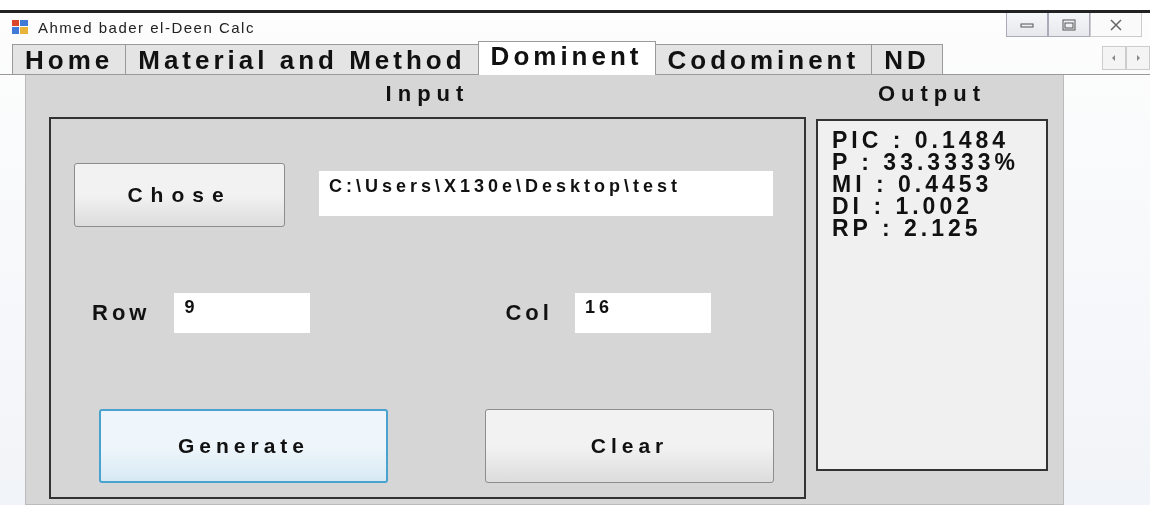  What do you see at coordinates (642, 313) in the screenshot?
I see `col-field: 16` at bounding box center [642, 313].